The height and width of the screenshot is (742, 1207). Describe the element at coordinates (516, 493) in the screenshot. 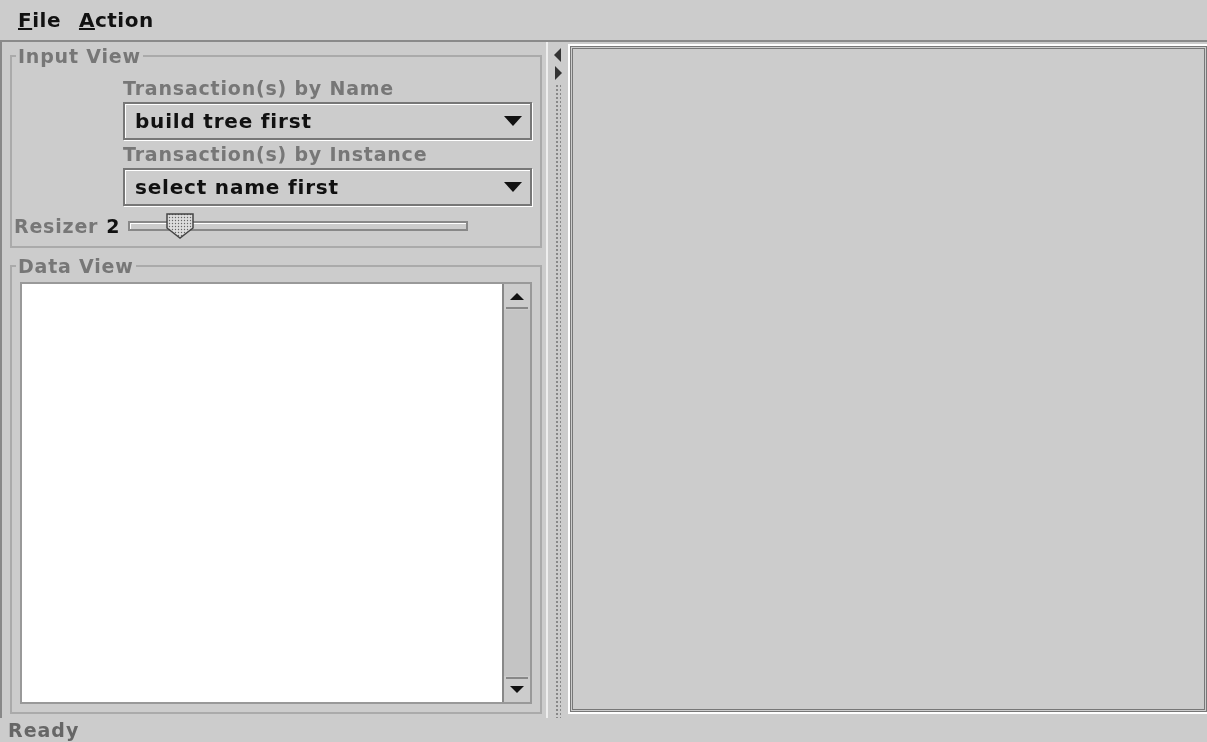

I see `scrollbar` at that location.